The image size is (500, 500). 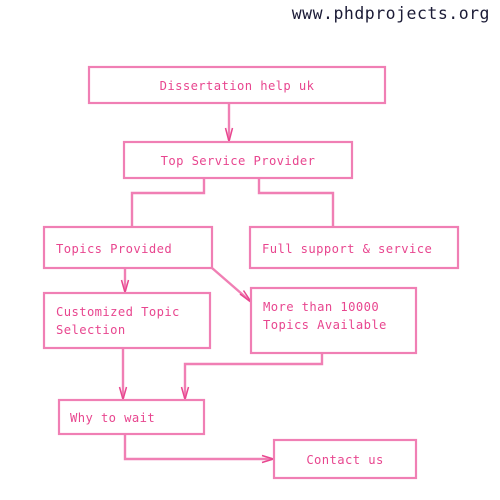 I want to click on node-why-to-wait: Why to wait, so click(x=131, y=417).